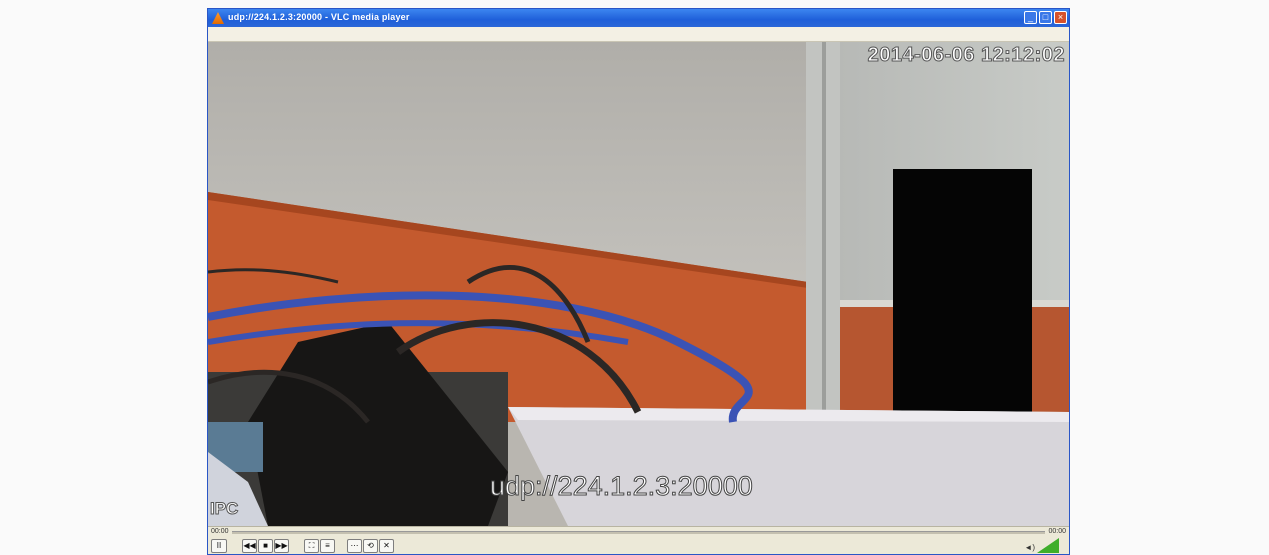 The height and width of the screenshot is (555, 1269). What do you see at coordinates (622, 486) in the screenshot?
I see `stream-url-overlay: udp://224.1.2.3:20000` at bounding box center [622, 486].